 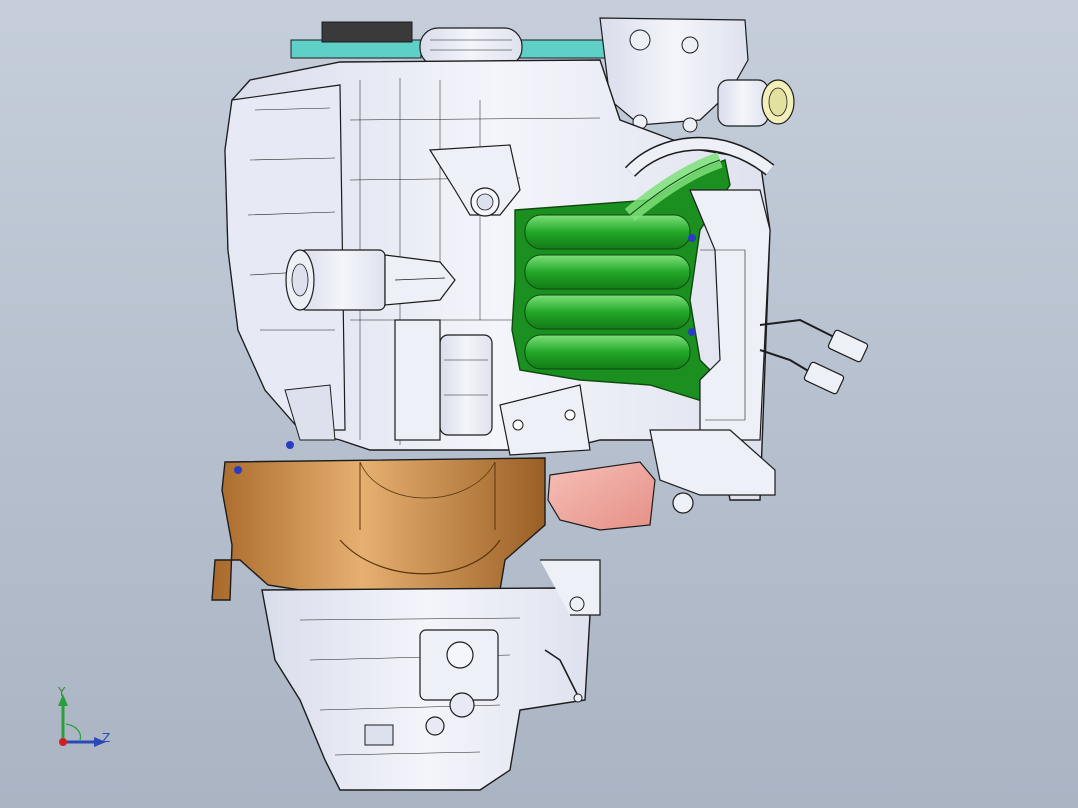 What do you see at coordinates (814, 356) in the screenshot?
I see `sensor-connectors` at bounding box center [814, 356].